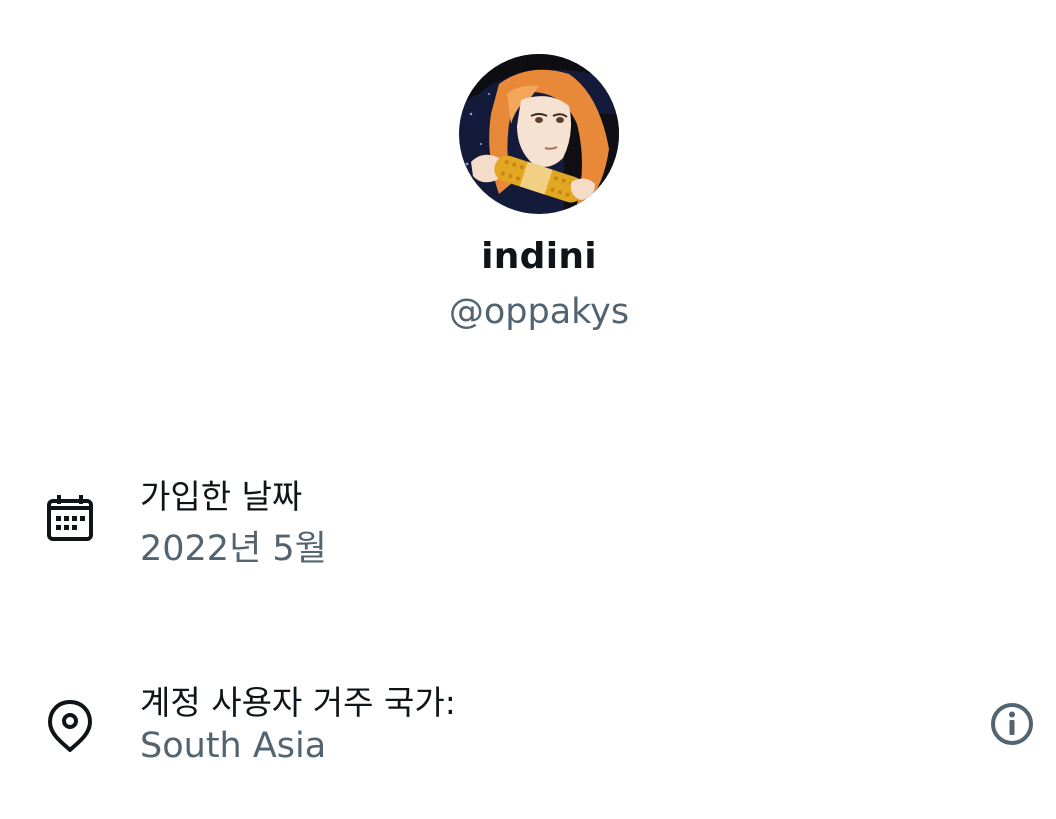 This screenshot has height=819, width=1056. Describe the element at coordinates (70, 520) in the screenshot. I see `calendar-icon` at that location.